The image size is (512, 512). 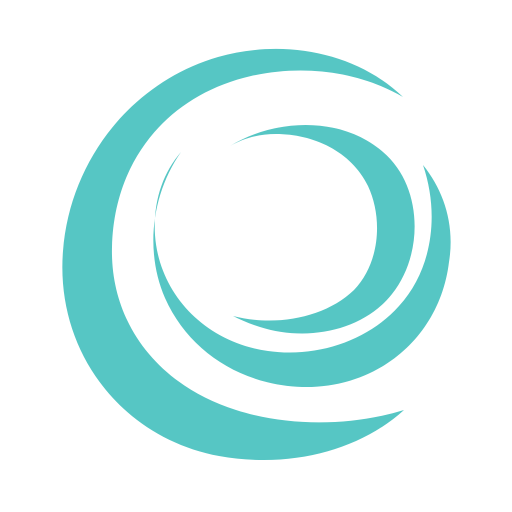 What do you see at coordinates (322, 229) in the screenshot?
I see `inner-crescent-arc` at bounding box center [322, 229].